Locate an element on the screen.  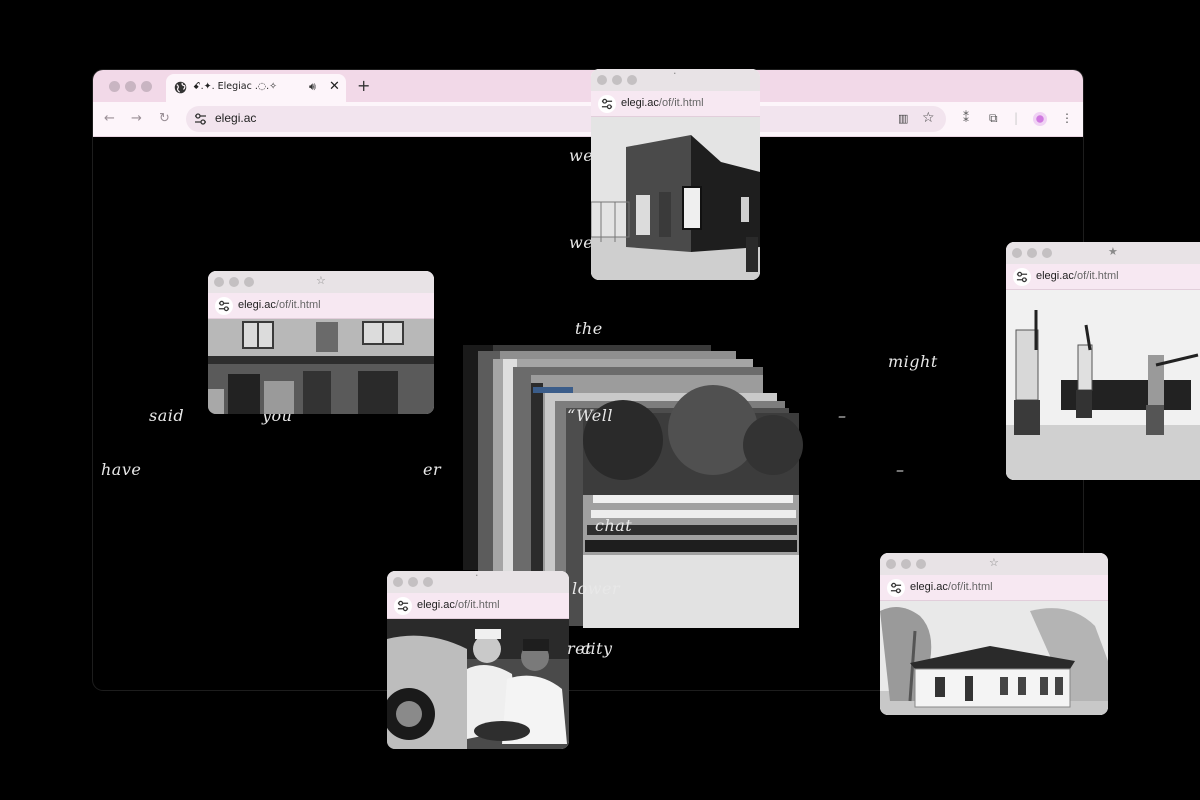
minimize-window-button is located at coordinates (130, 86).